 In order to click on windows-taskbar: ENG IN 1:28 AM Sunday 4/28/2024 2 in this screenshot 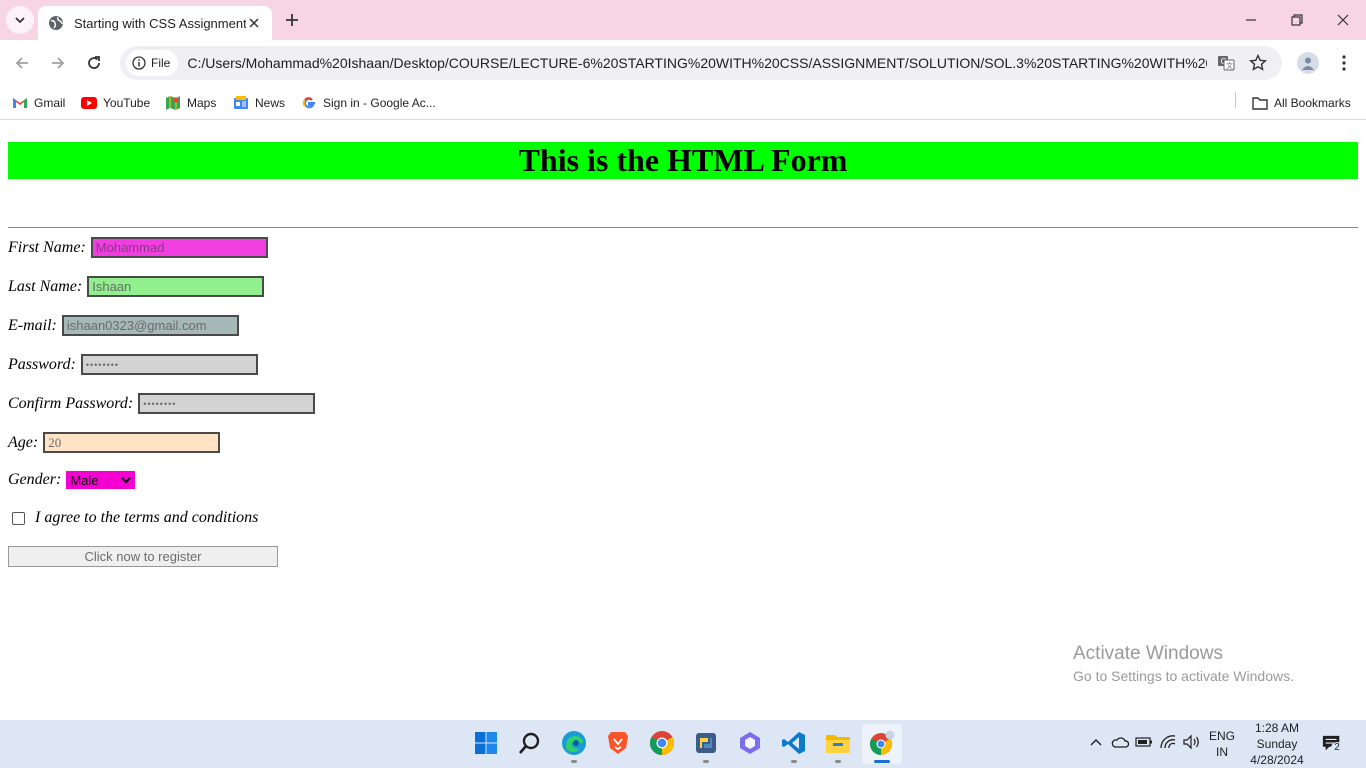, I will do `click(683, 744)`.